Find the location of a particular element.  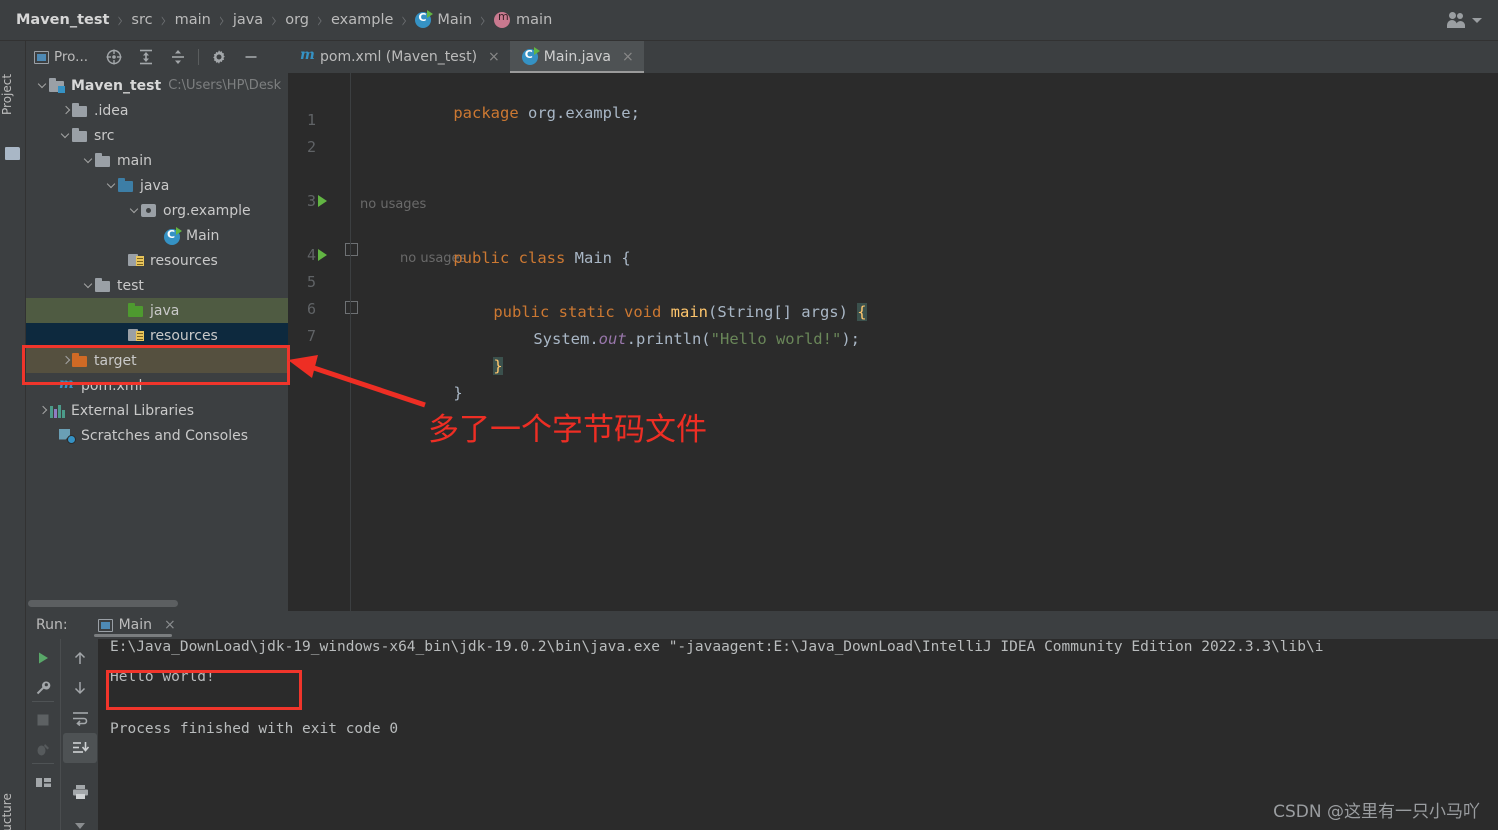

breadcrumb-item-method-main: main is located at coordinates (523, 19).